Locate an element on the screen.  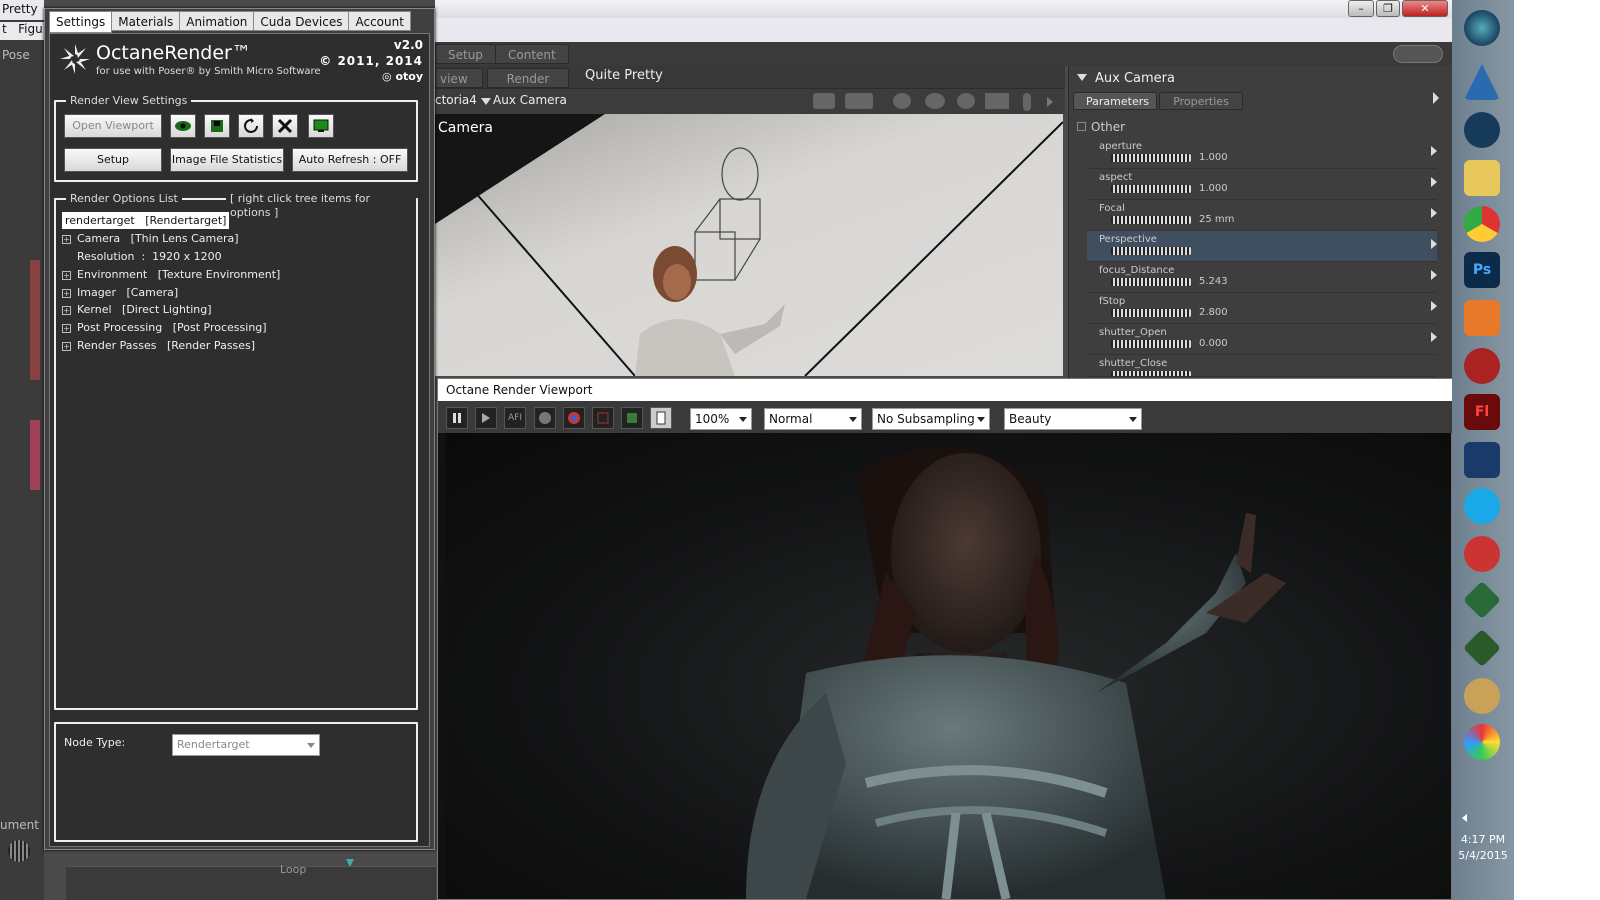
node-type-select: Rendertarget is located at coordinates (246, 745).